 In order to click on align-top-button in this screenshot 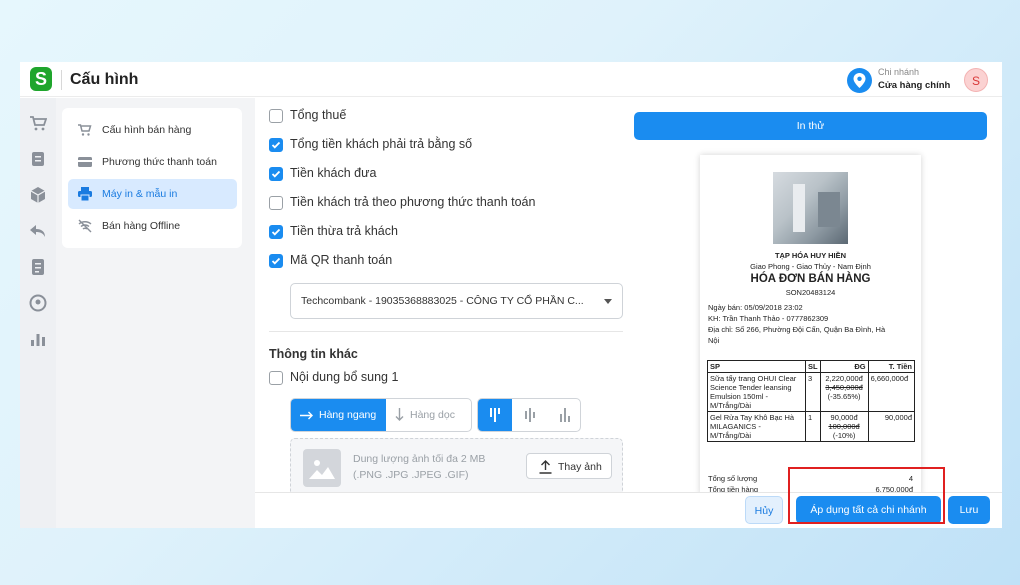, I will do `click(495, 415)`.